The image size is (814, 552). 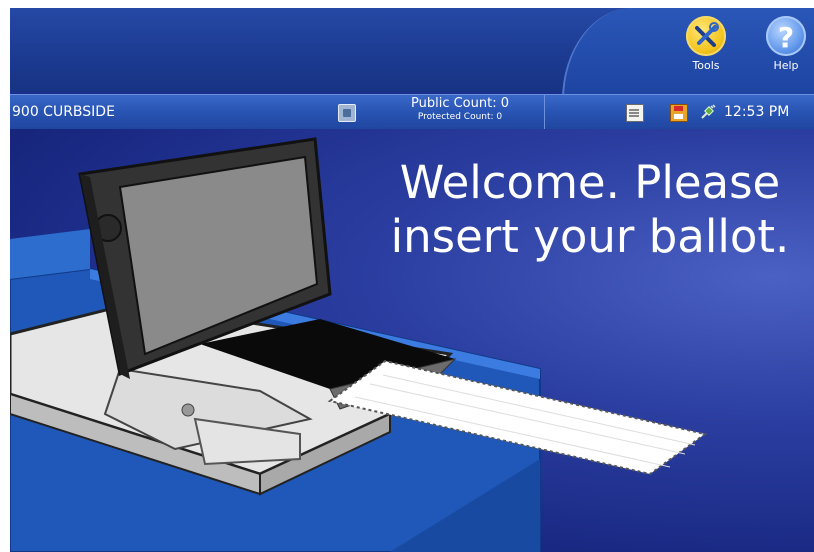 What do you see at coordinates (679, 113) in the screenshot?
I see `disk-icon` at bounding box center [679, 113].